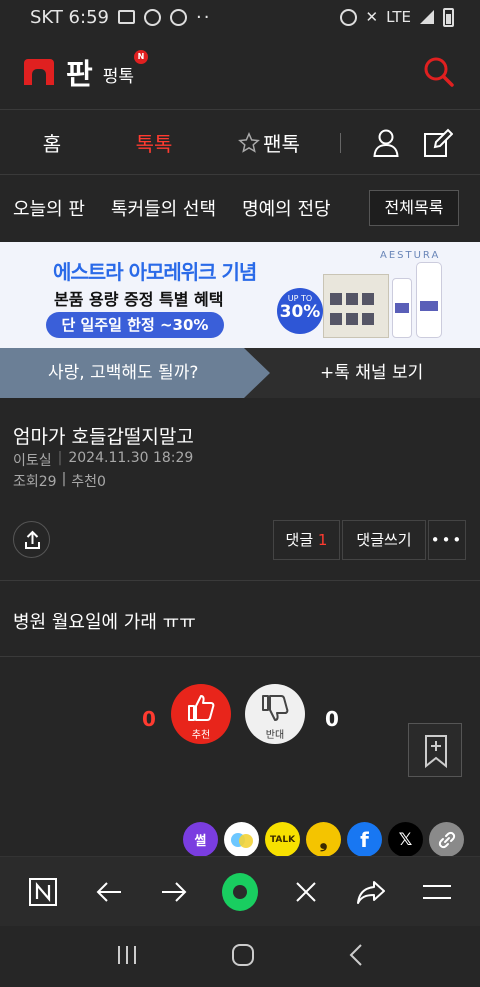 The image size is (480, 987). Describe the element at coordinates (118, 77) in the screenshot. I see `pyeongtok-text: 펑톡` at that location.